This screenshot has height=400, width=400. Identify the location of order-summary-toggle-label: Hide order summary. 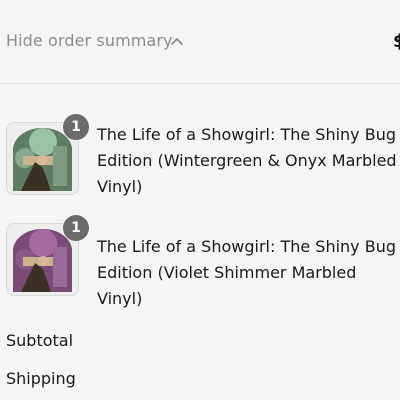
(89, 40).